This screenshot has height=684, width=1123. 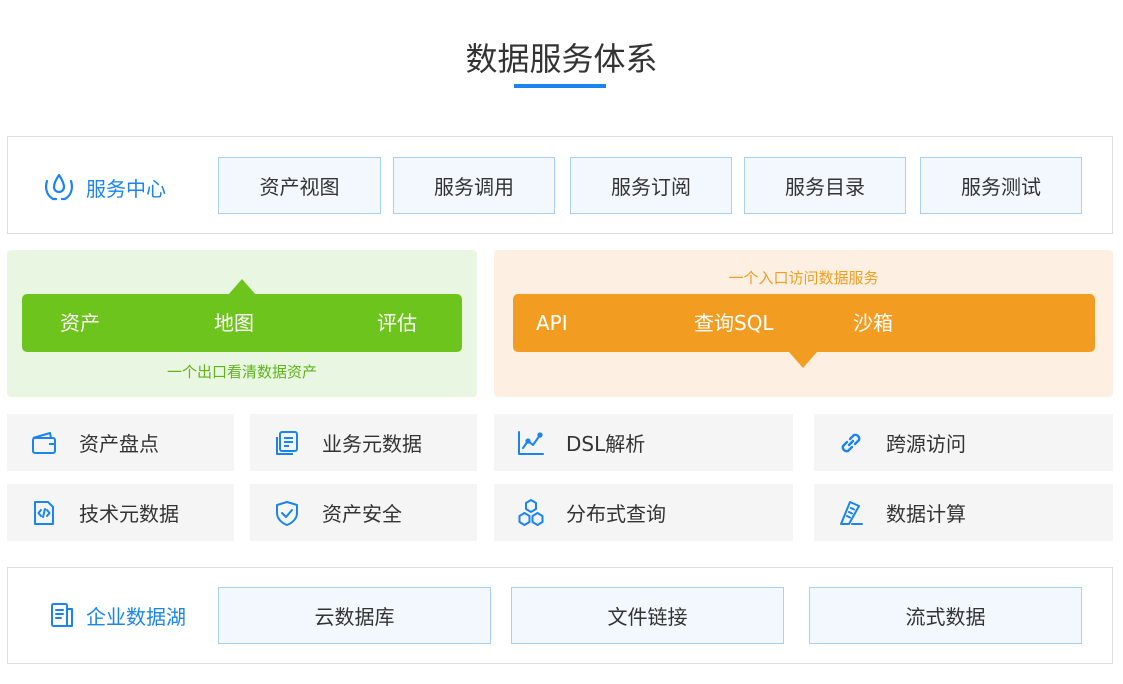 I want to click on feature-label: 跨源访问, so click(x=926, y=444).